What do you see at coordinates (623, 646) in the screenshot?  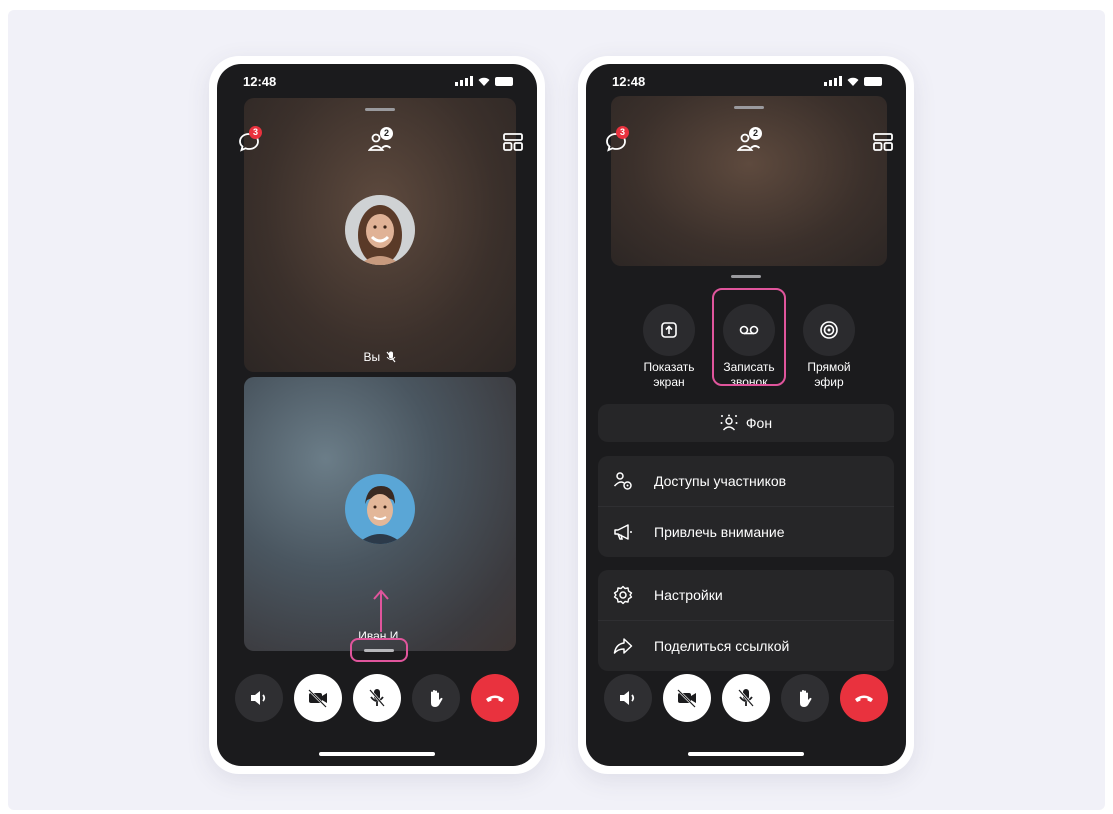 I see `share-icon` at bounding box center [623, 646].